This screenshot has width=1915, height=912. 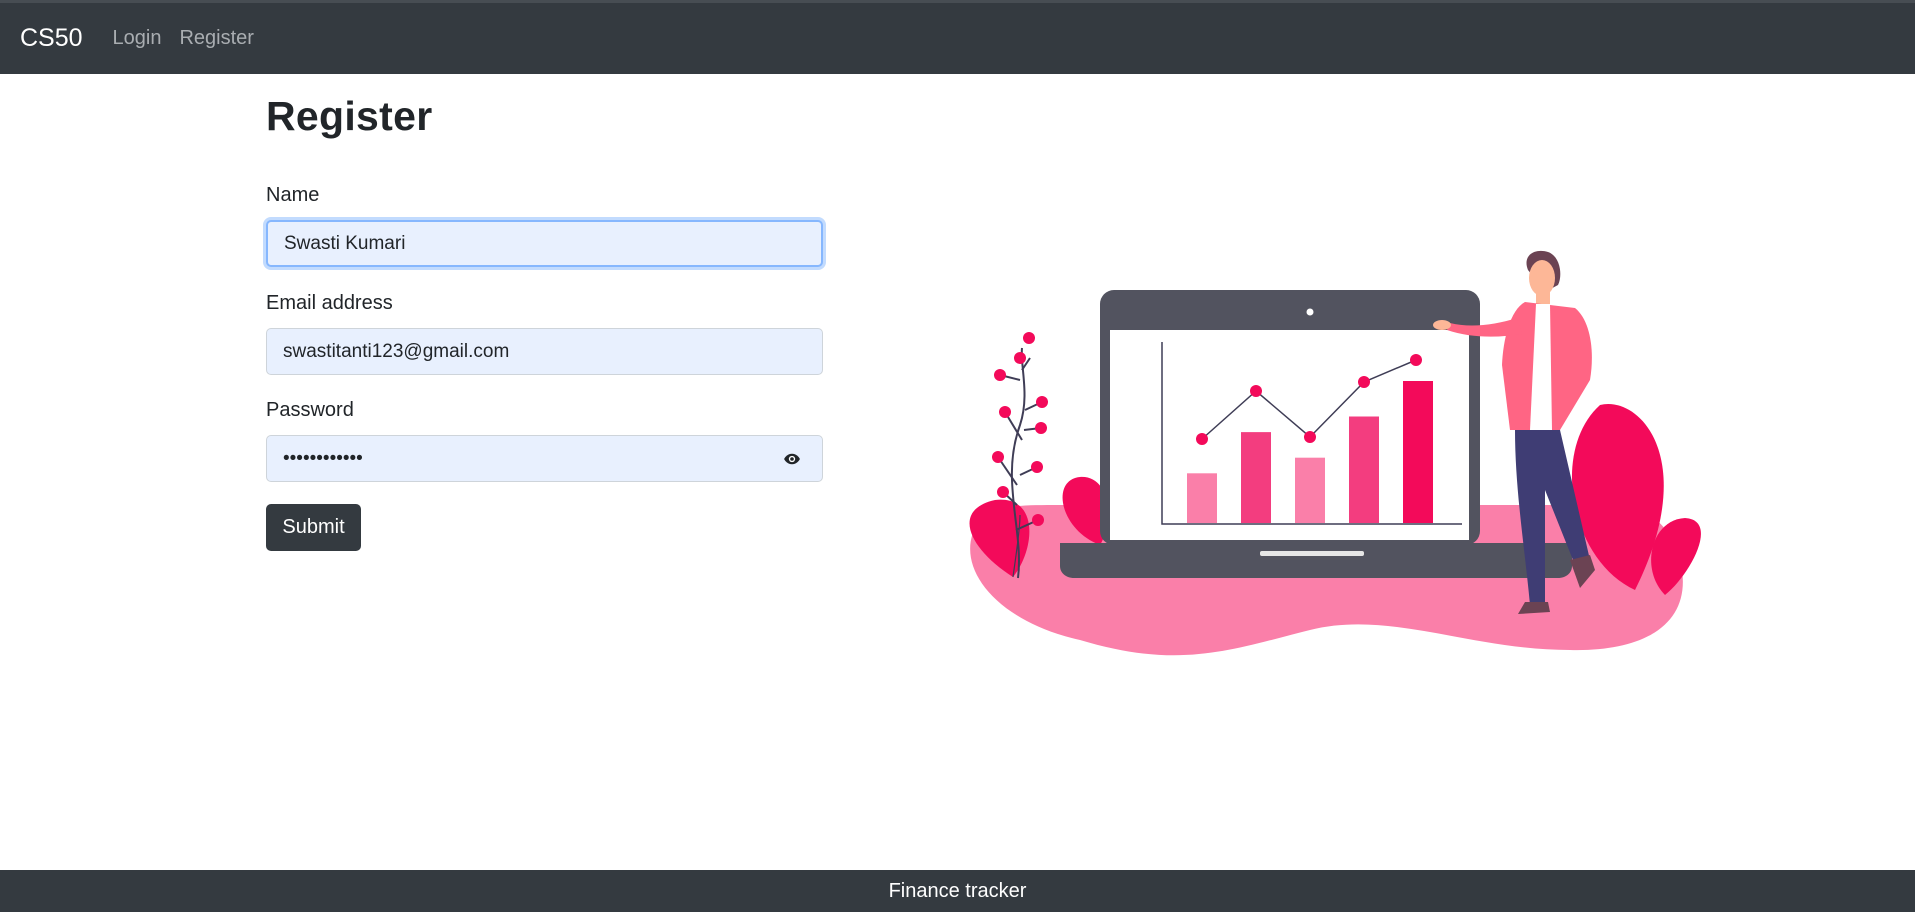 I want to click on laptop-base, so click(x=1316, y=560).